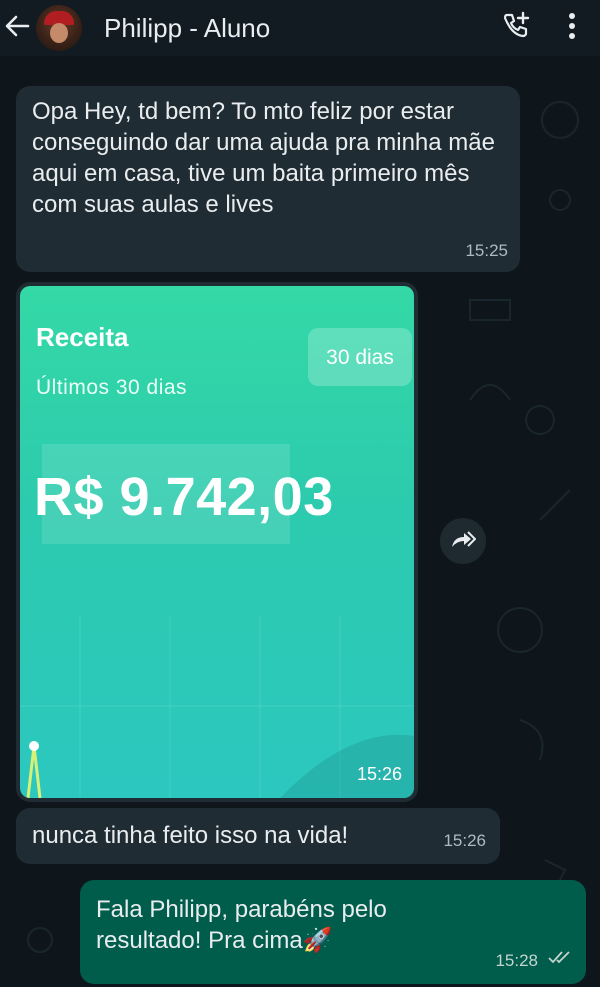  Describe the element at coordinates (296, 28) in the screenshot. I see `contact-name: Philipp - Aluno` at that location.